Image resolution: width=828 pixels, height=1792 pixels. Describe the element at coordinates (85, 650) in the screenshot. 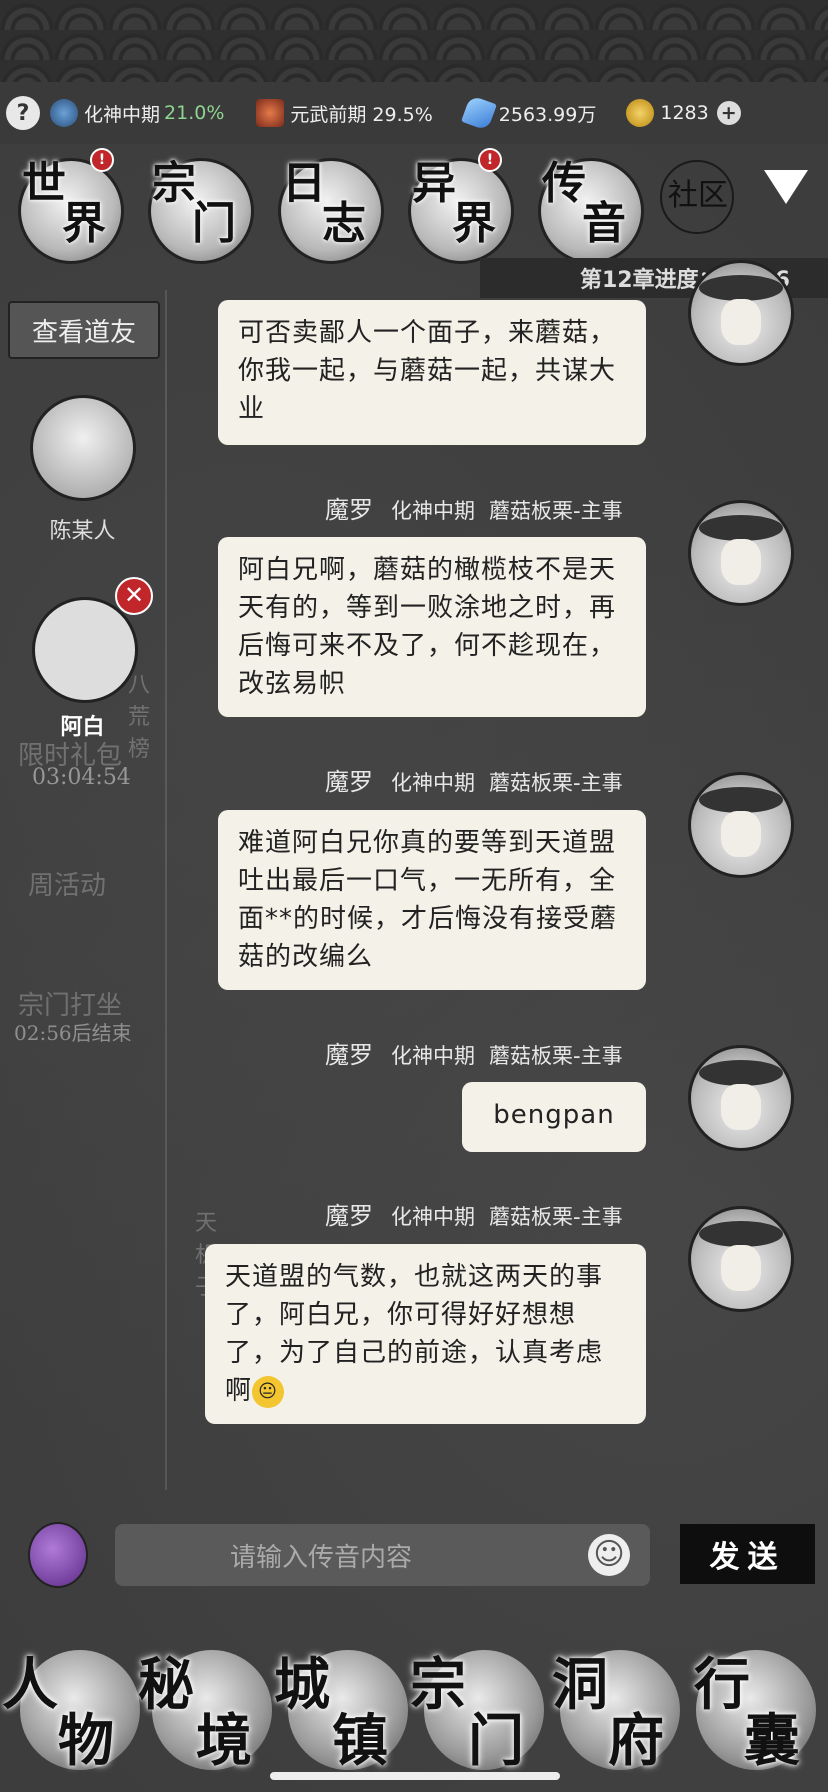

I see `friend-avatar-abai` at that location.